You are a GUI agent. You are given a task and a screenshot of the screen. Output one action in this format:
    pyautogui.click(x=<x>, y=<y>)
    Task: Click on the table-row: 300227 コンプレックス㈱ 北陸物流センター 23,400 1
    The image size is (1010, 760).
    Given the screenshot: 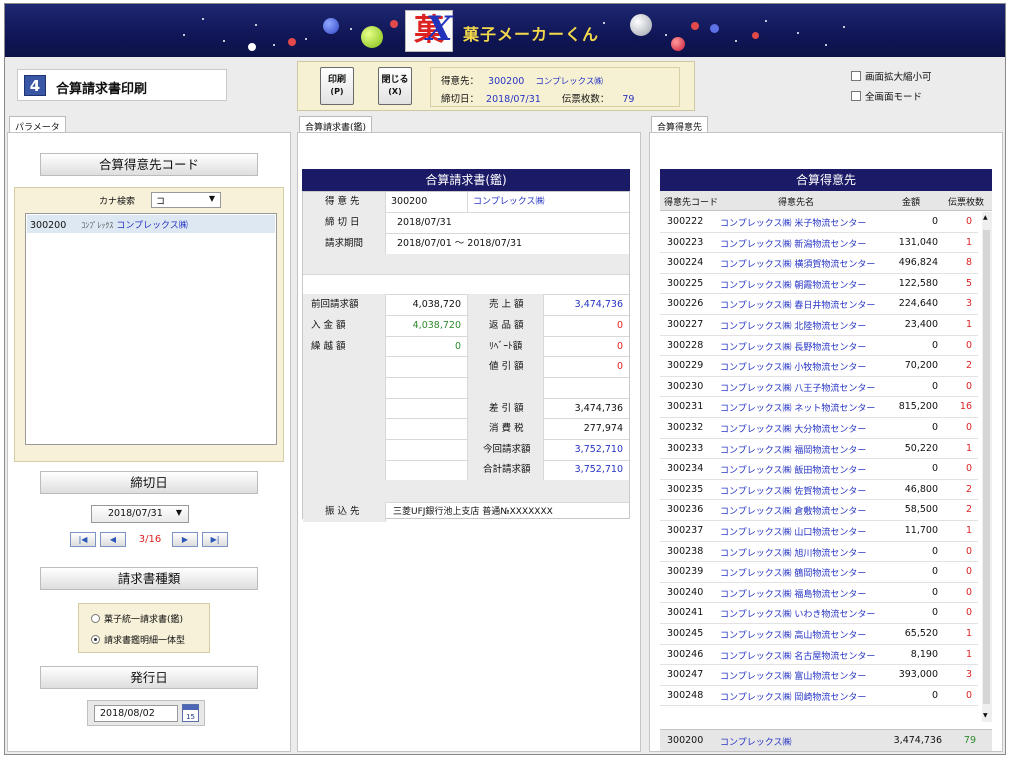 What is the action you would take?
    pyautogui.click(x=819, y=325)
    